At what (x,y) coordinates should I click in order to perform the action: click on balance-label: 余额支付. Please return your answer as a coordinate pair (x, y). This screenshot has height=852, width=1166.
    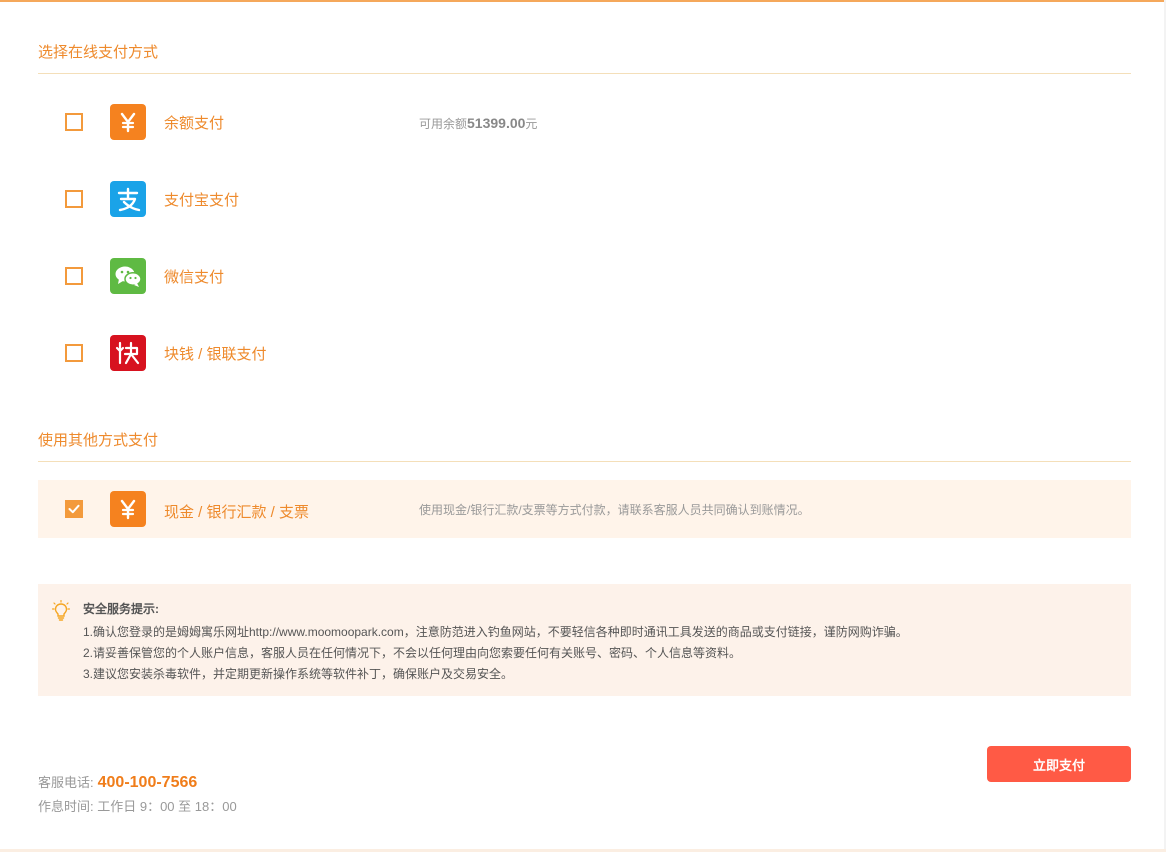
    Looking at the image, I should click on (194, 123).